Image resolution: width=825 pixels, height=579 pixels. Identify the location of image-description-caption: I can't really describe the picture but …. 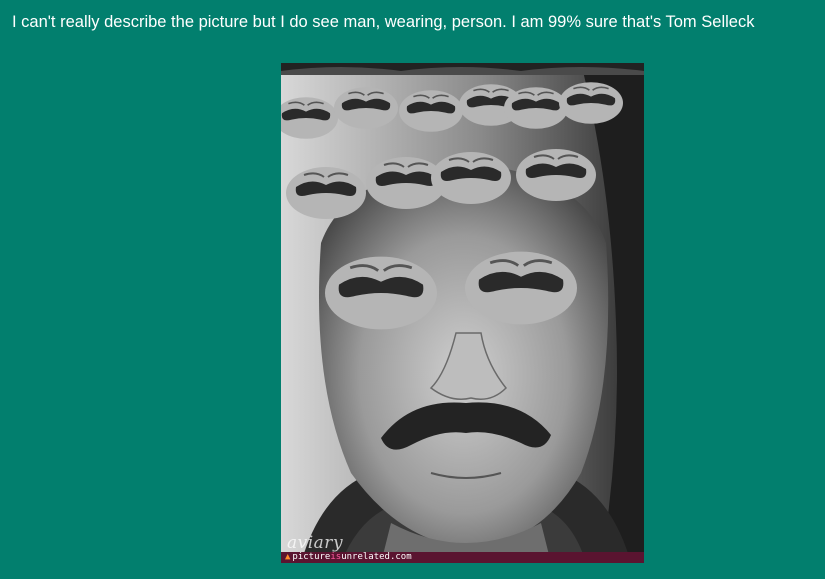
(383, 22).